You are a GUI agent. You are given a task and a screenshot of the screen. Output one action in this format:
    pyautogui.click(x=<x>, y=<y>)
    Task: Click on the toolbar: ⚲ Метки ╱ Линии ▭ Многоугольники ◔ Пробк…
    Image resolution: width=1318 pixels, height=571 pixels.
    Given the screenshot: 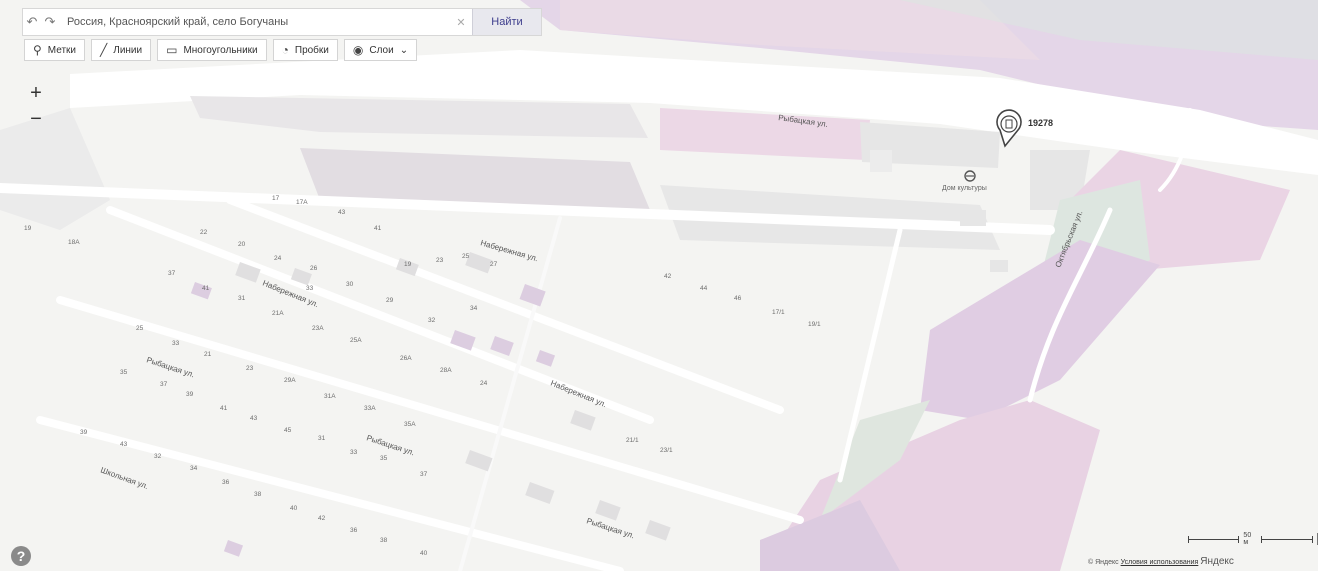 What is the action you would take?
    pyautogui.click(x=221, y=50)
    